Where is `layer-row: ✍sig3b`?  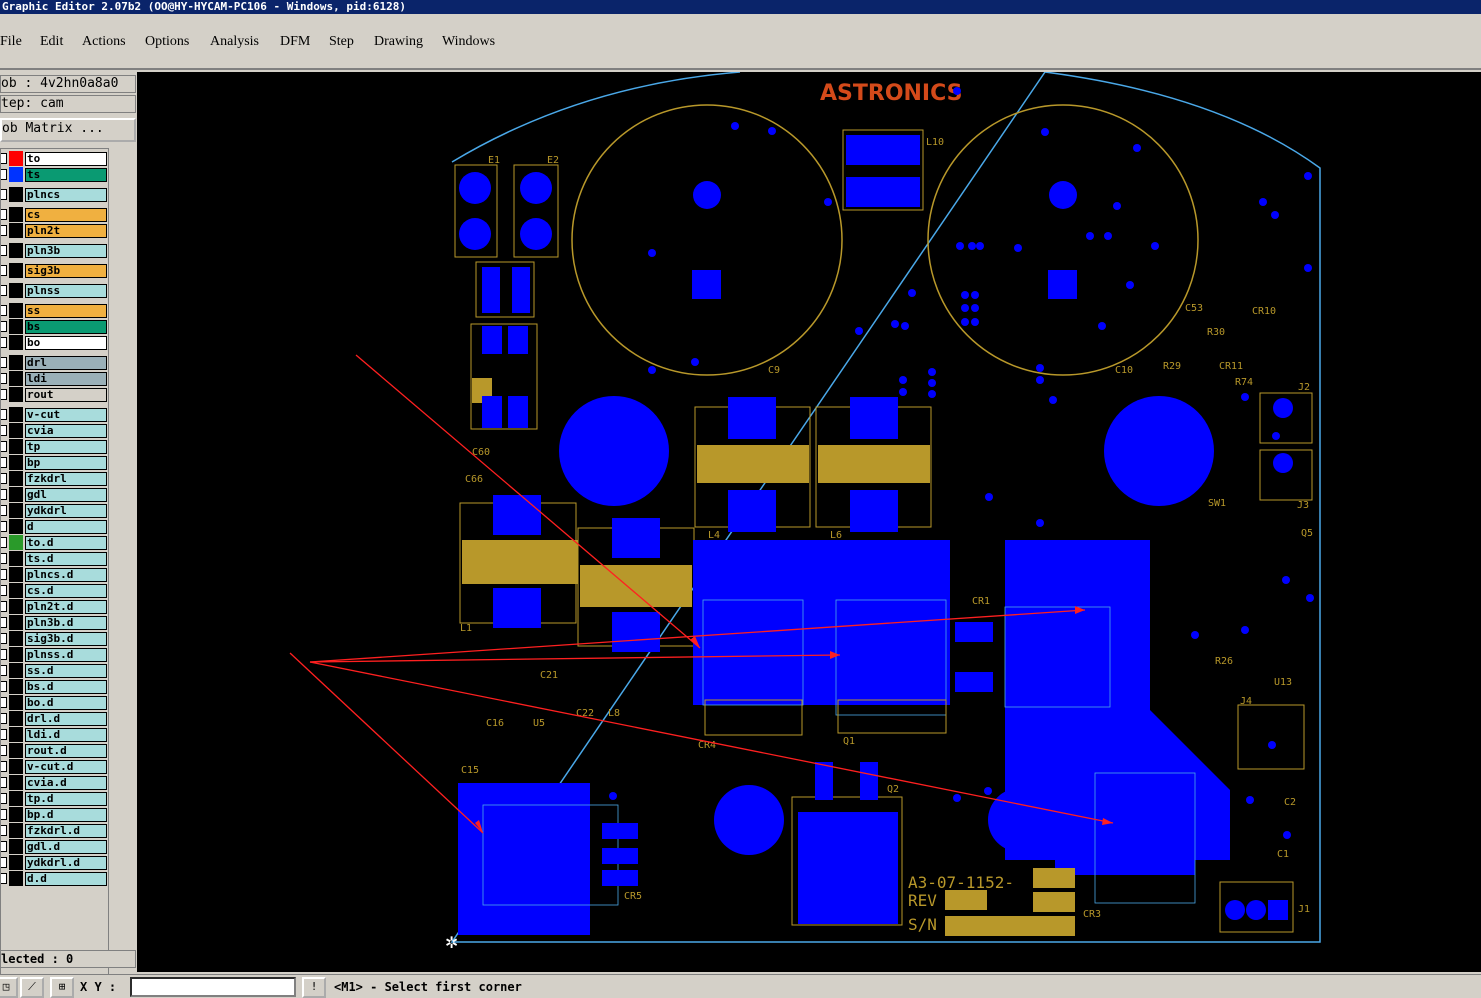
layer-row: ✍sig3b is located at coordinates (55, 270).